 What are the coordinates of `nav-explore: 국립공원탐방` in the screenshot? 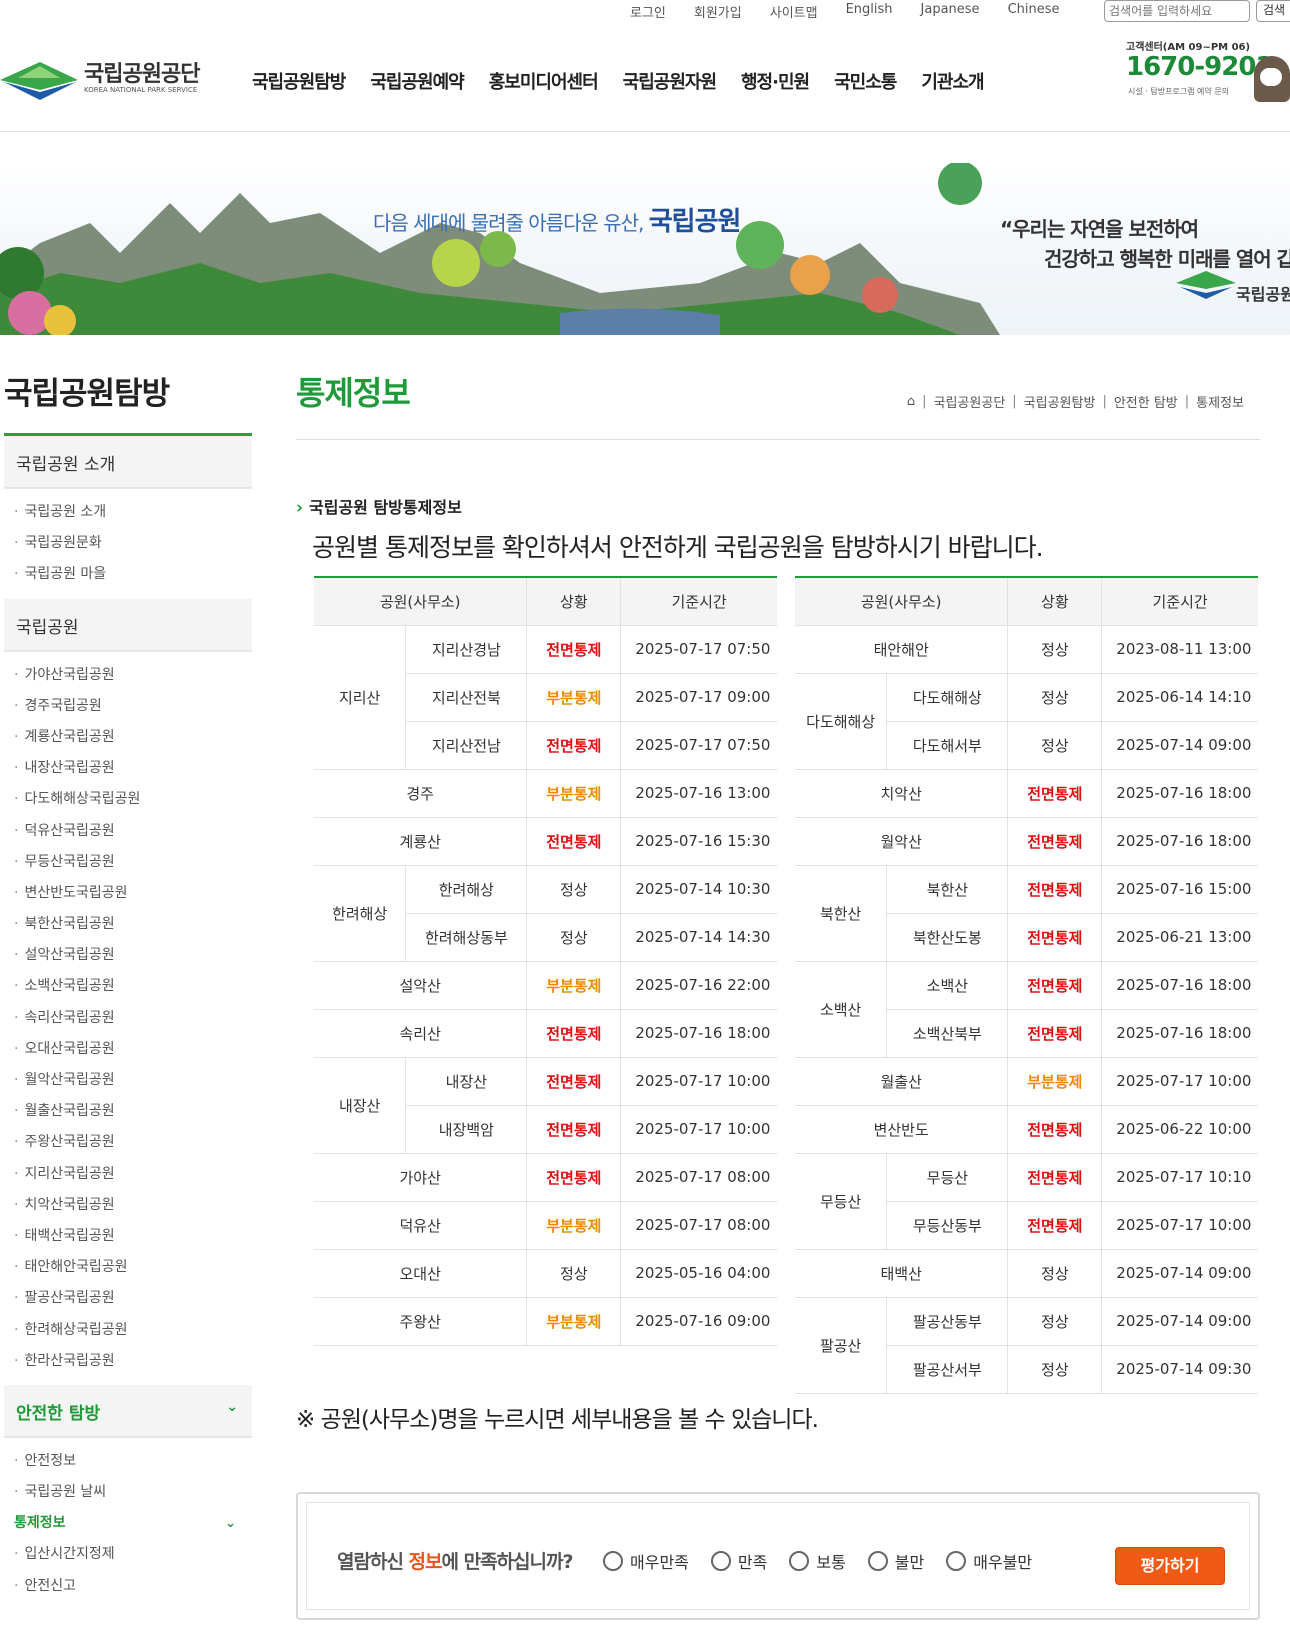 It's located at (299, 81).